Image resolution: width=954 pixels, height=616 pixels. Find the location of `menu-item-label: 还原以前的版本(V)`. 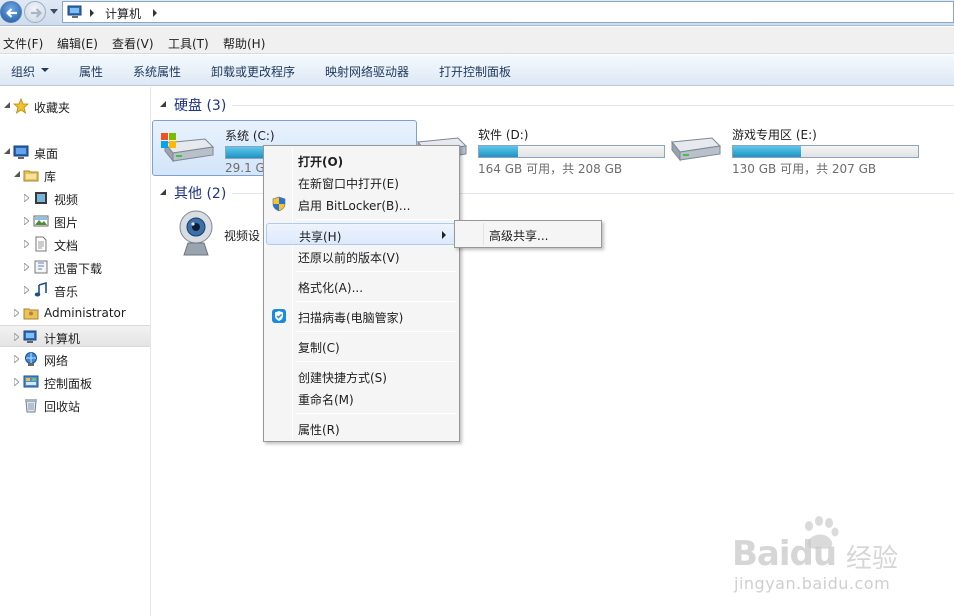

menu-item-label: 还原以前的版本(V) is located at coordinates (349, 258).